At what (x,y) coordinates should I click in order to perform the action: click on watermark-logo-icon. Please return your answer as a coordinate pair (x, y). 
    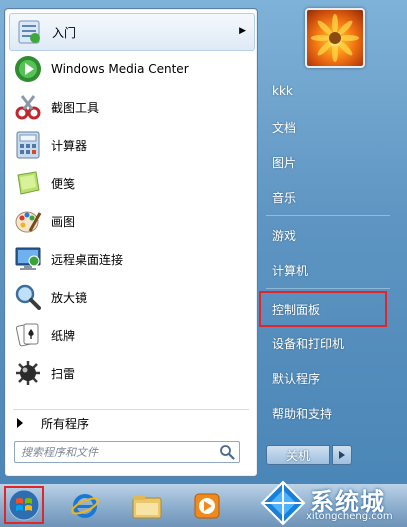
    Looking at the image, I should click on (283, 503).